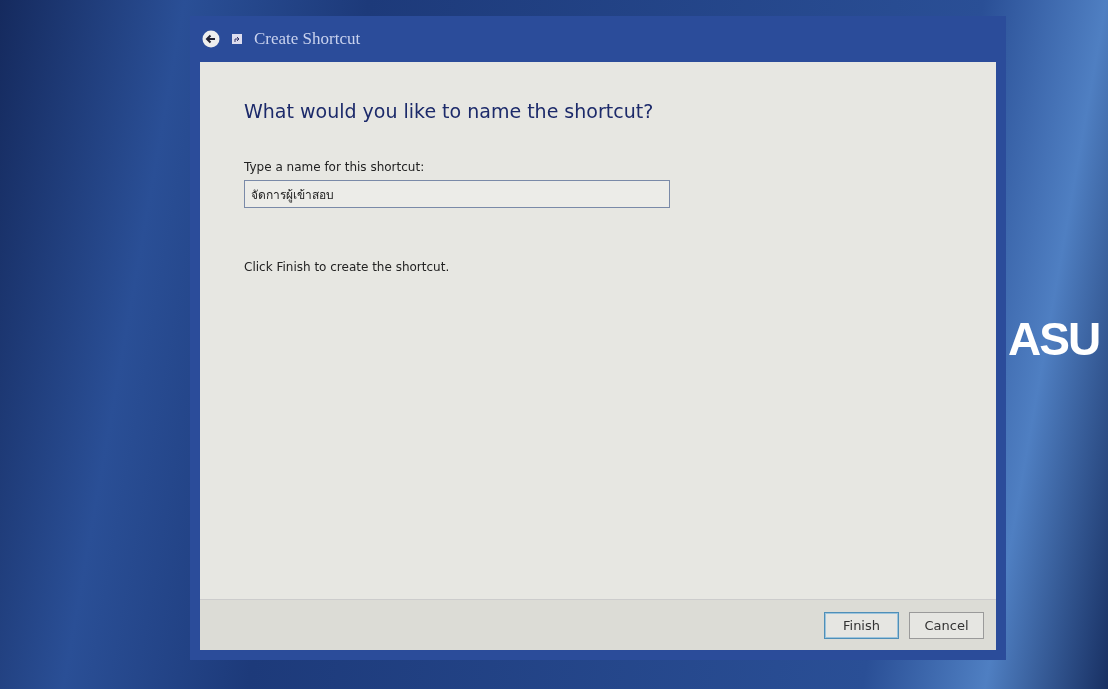 Image resolution: width=1108 pixels, height=689 pixels. What do you see at coordinates (237, 39) in the screenshot?
I see `shortcut-icon` at bounding box center [237, 39].